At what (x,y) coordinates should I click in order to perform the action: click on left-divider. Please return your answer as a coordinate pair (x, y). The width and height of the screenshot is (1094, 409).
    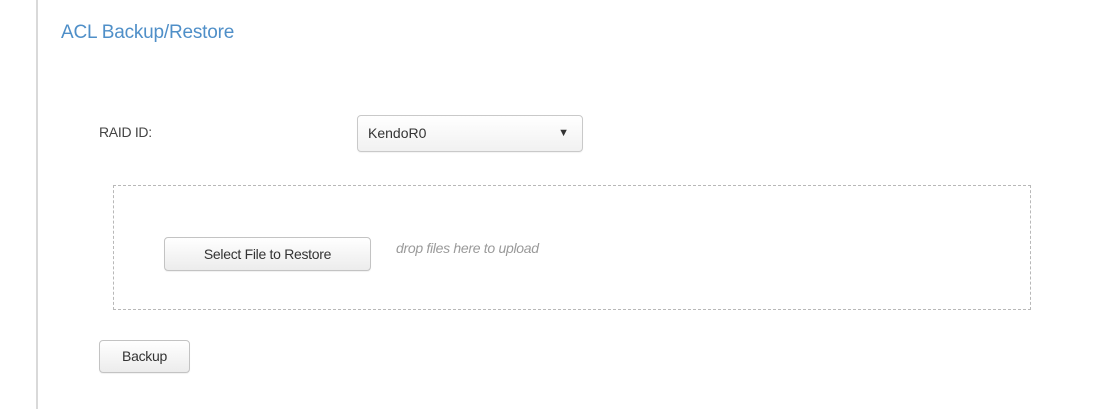
    Looking at the image, I should click on (37, 204).